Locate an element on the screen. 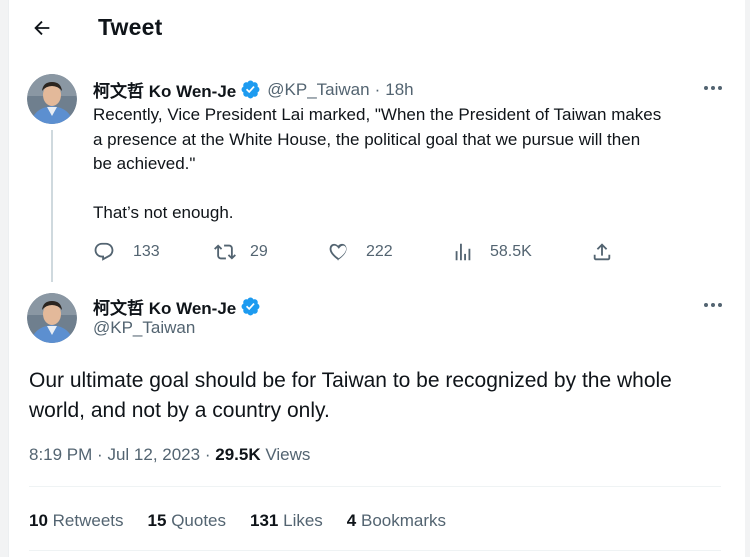 The image size is (750, 557). thread-connector-line is located at coordinates (52, 206).